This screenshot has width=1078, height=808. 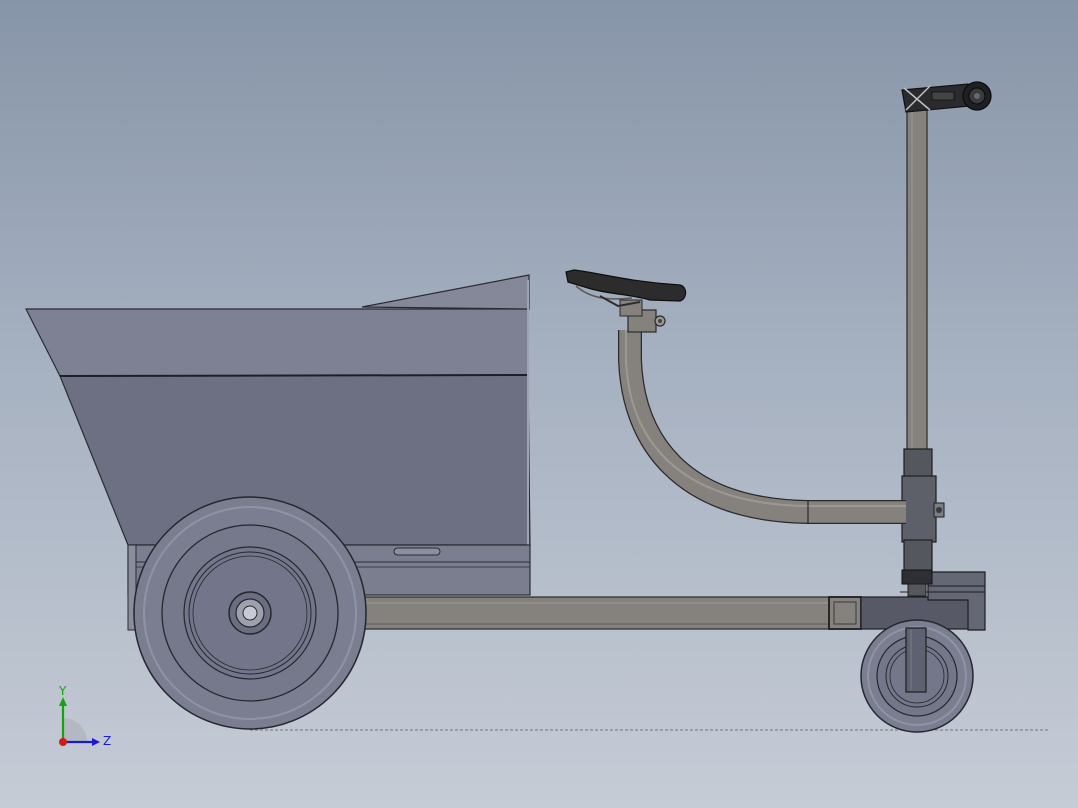 What do you see at coordinates (62, 691) in the screenshot?
I see `y-axis-label: Y` at bounding box center [62, 691].